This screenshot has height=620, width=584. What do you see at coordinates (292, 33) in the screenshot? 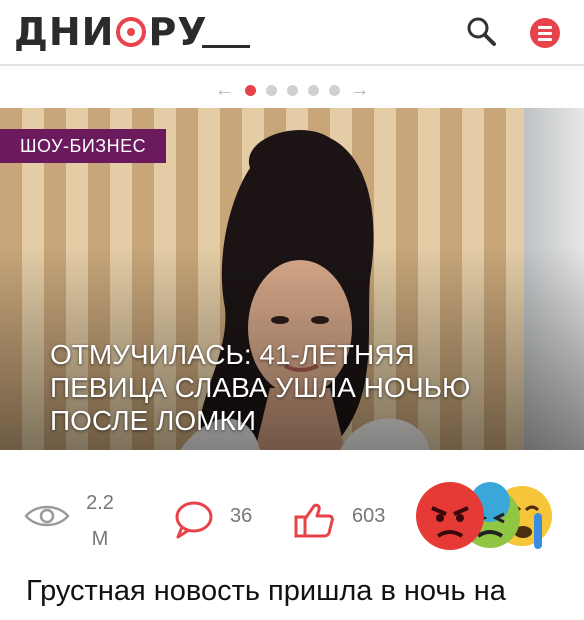
I see `site-header: ДНИ РУ` at bounding box center [292, 33].